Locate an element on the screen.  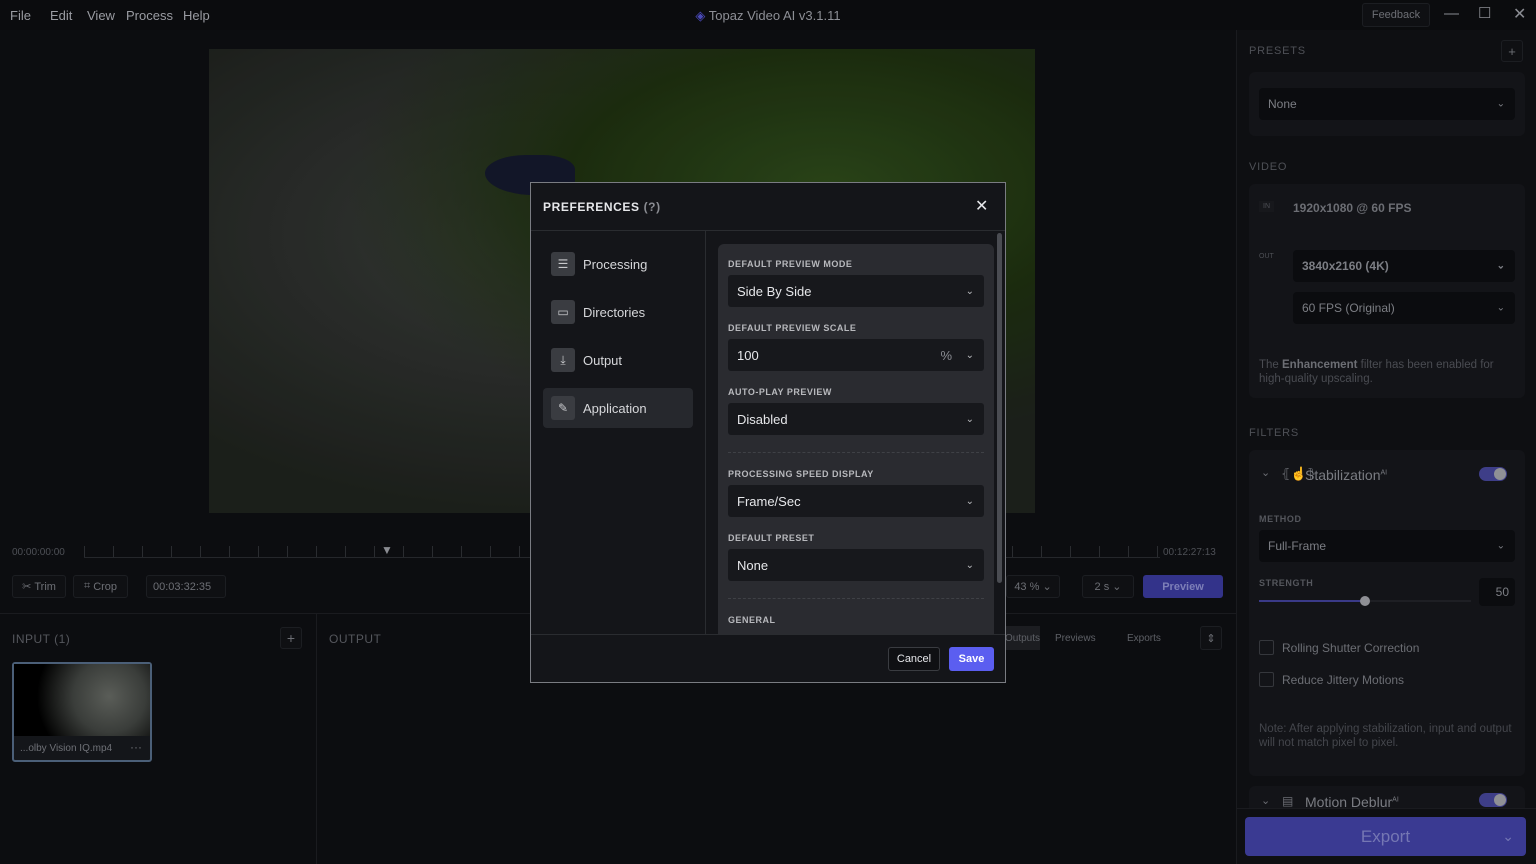
rolling-shutter-checkbox is located at coordinates (1266, 647).